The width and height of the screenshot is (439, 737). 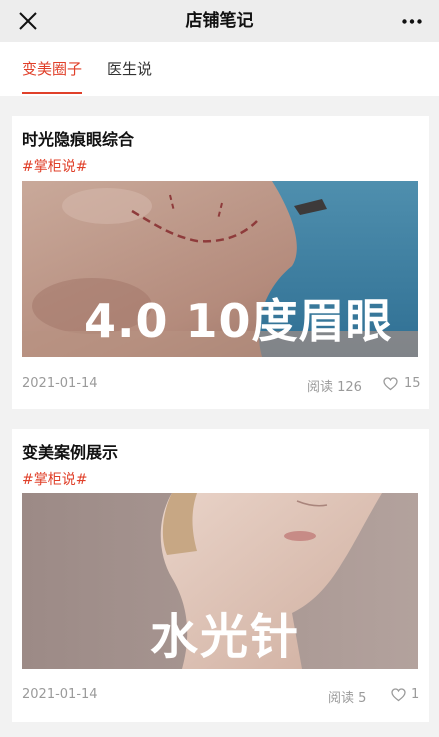 I want to click on tab-bar: 变美圈子 医生说, so click(x=219, y=69).